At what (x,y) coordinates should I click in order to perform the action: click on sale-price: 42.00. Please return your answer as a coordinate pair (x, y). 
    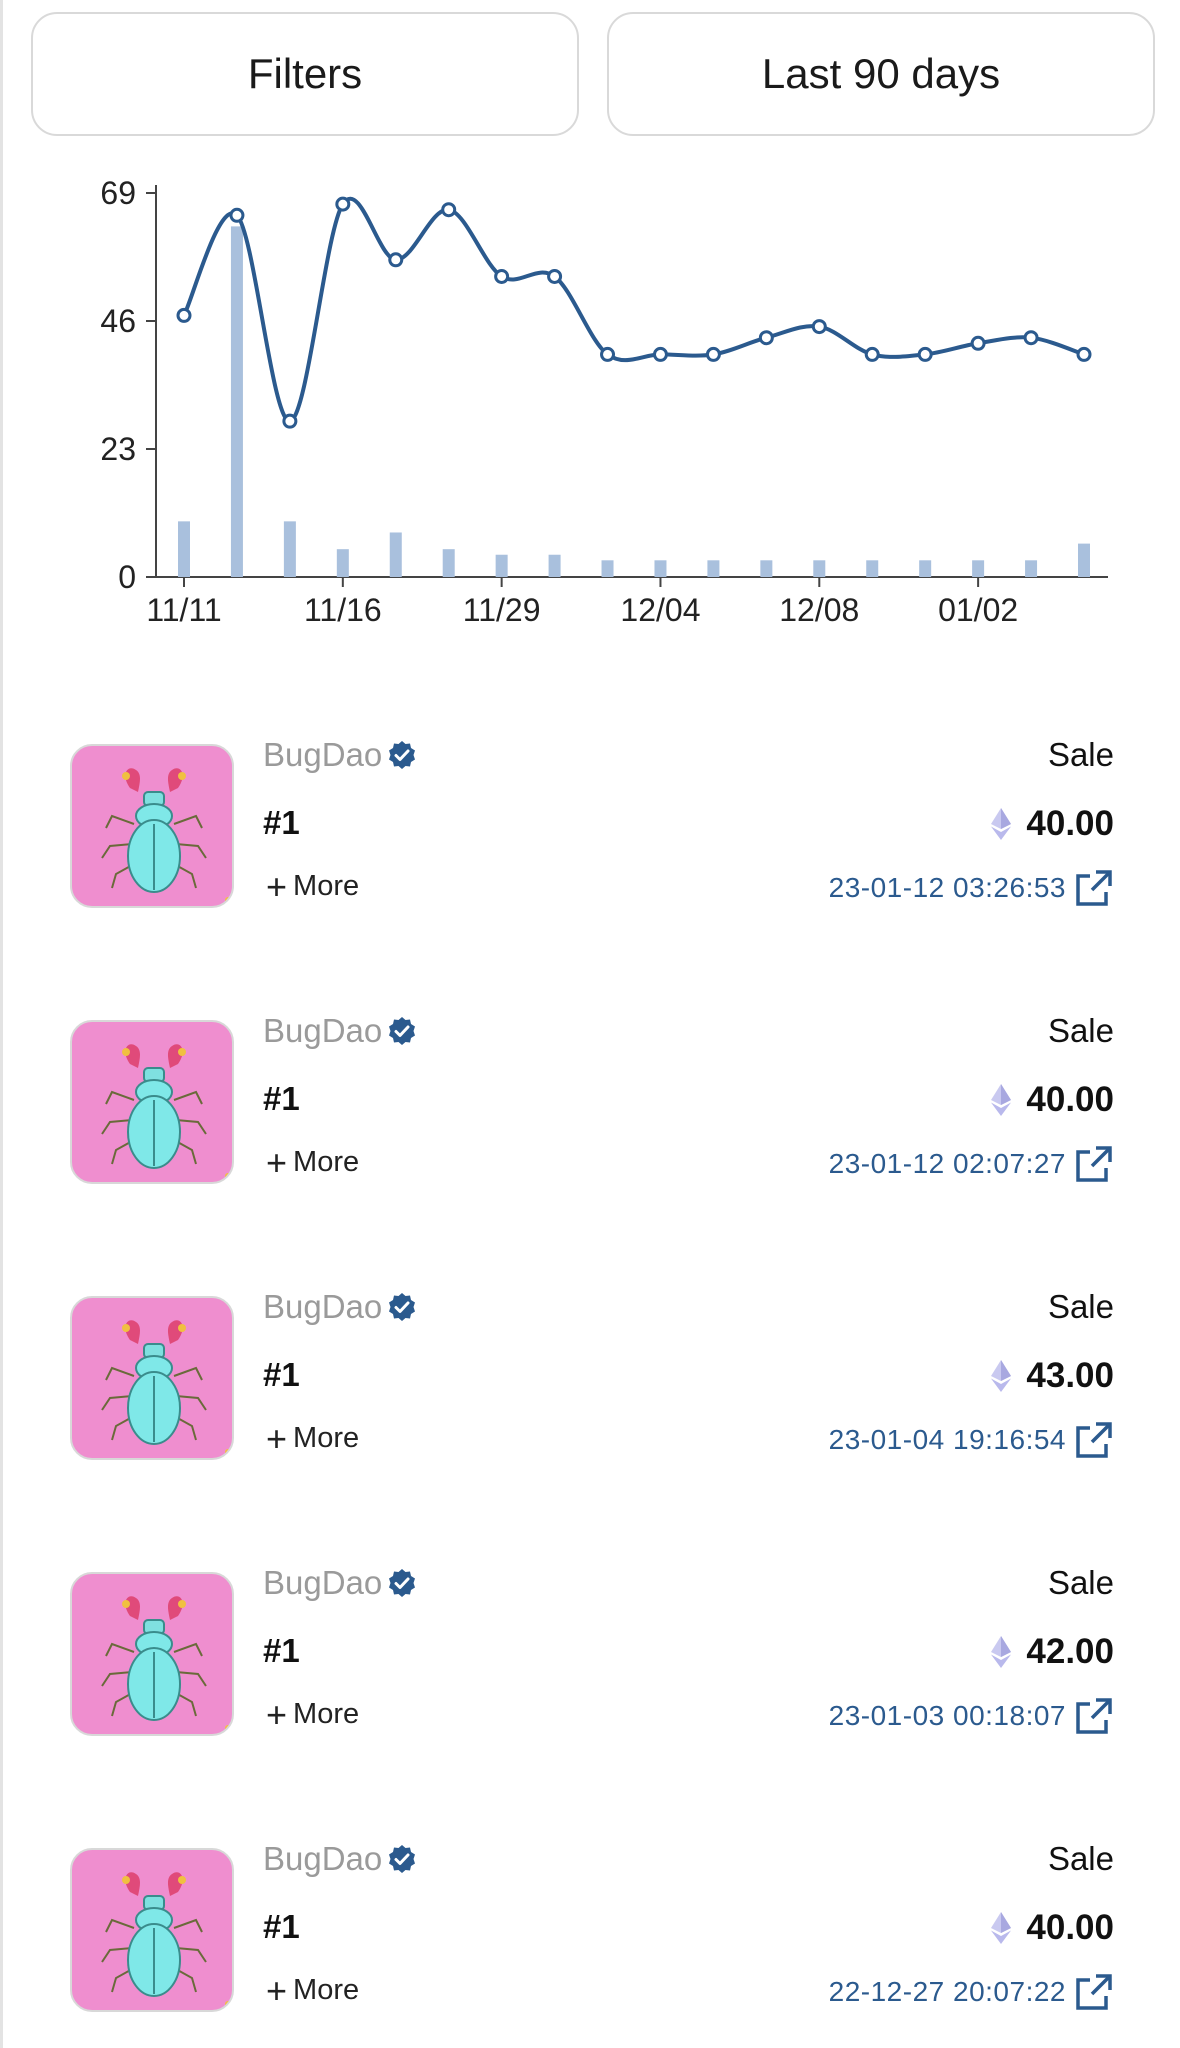
    Looking at the image, I should click on (1052, 1652).